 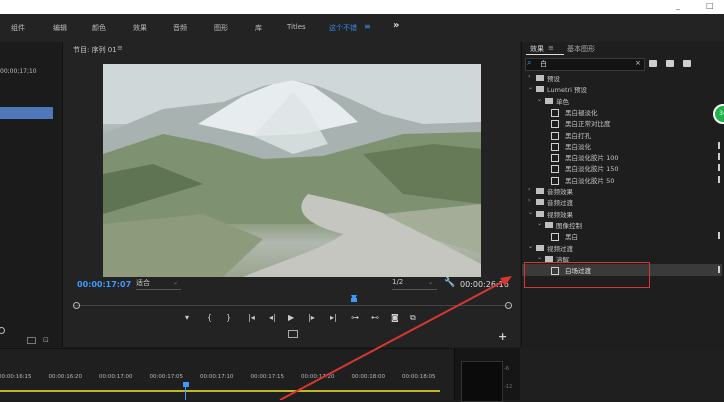 I want to click on export-frame-button: ◙, so click(x=395, y=317).